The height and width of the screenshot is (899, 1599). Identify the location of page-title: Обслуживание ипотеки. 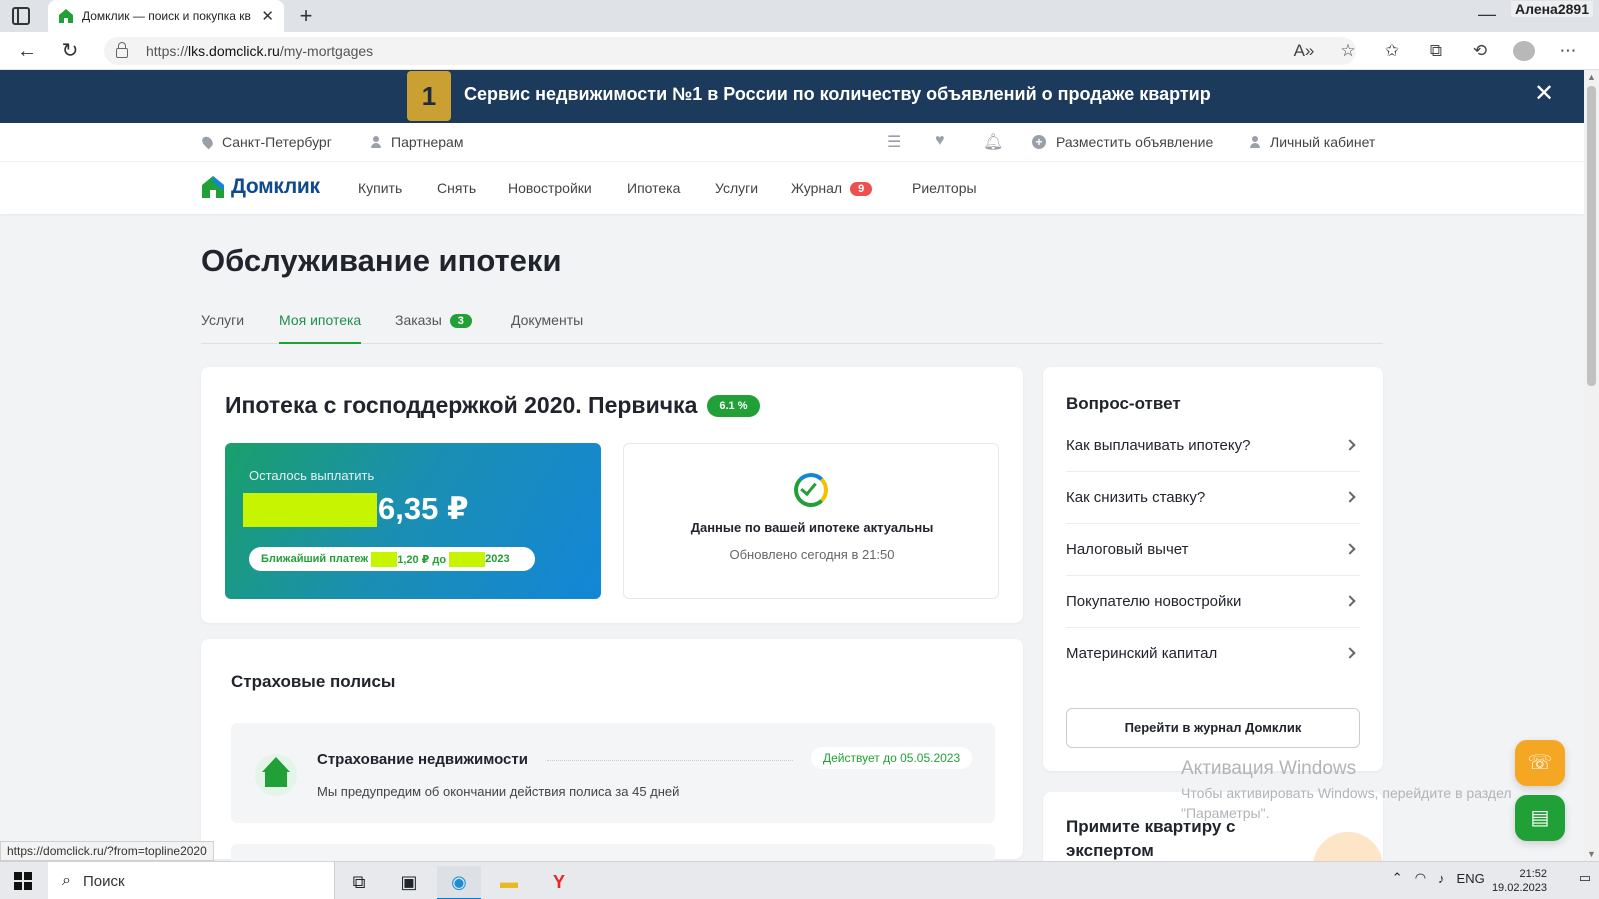
(381, 260).